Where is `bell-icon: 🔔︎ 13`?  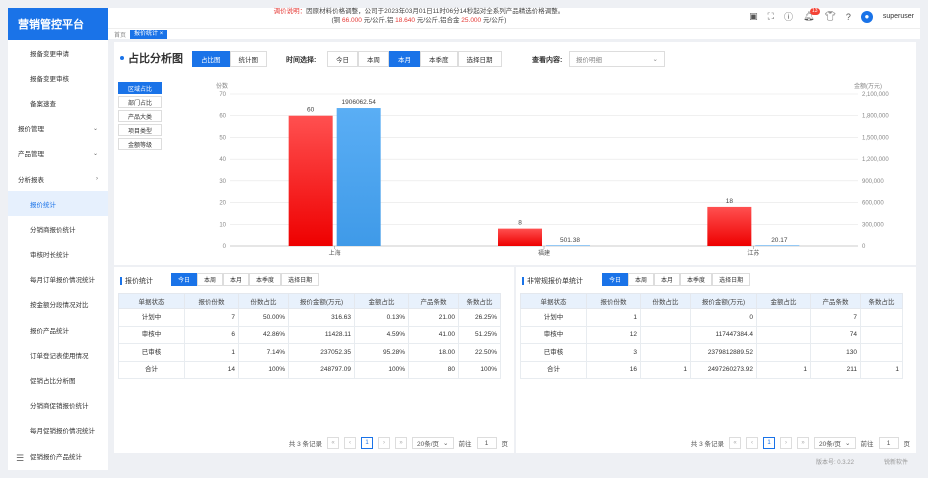 bell-icon: 🔔︎ 13 is located at coordinates (811, 15).